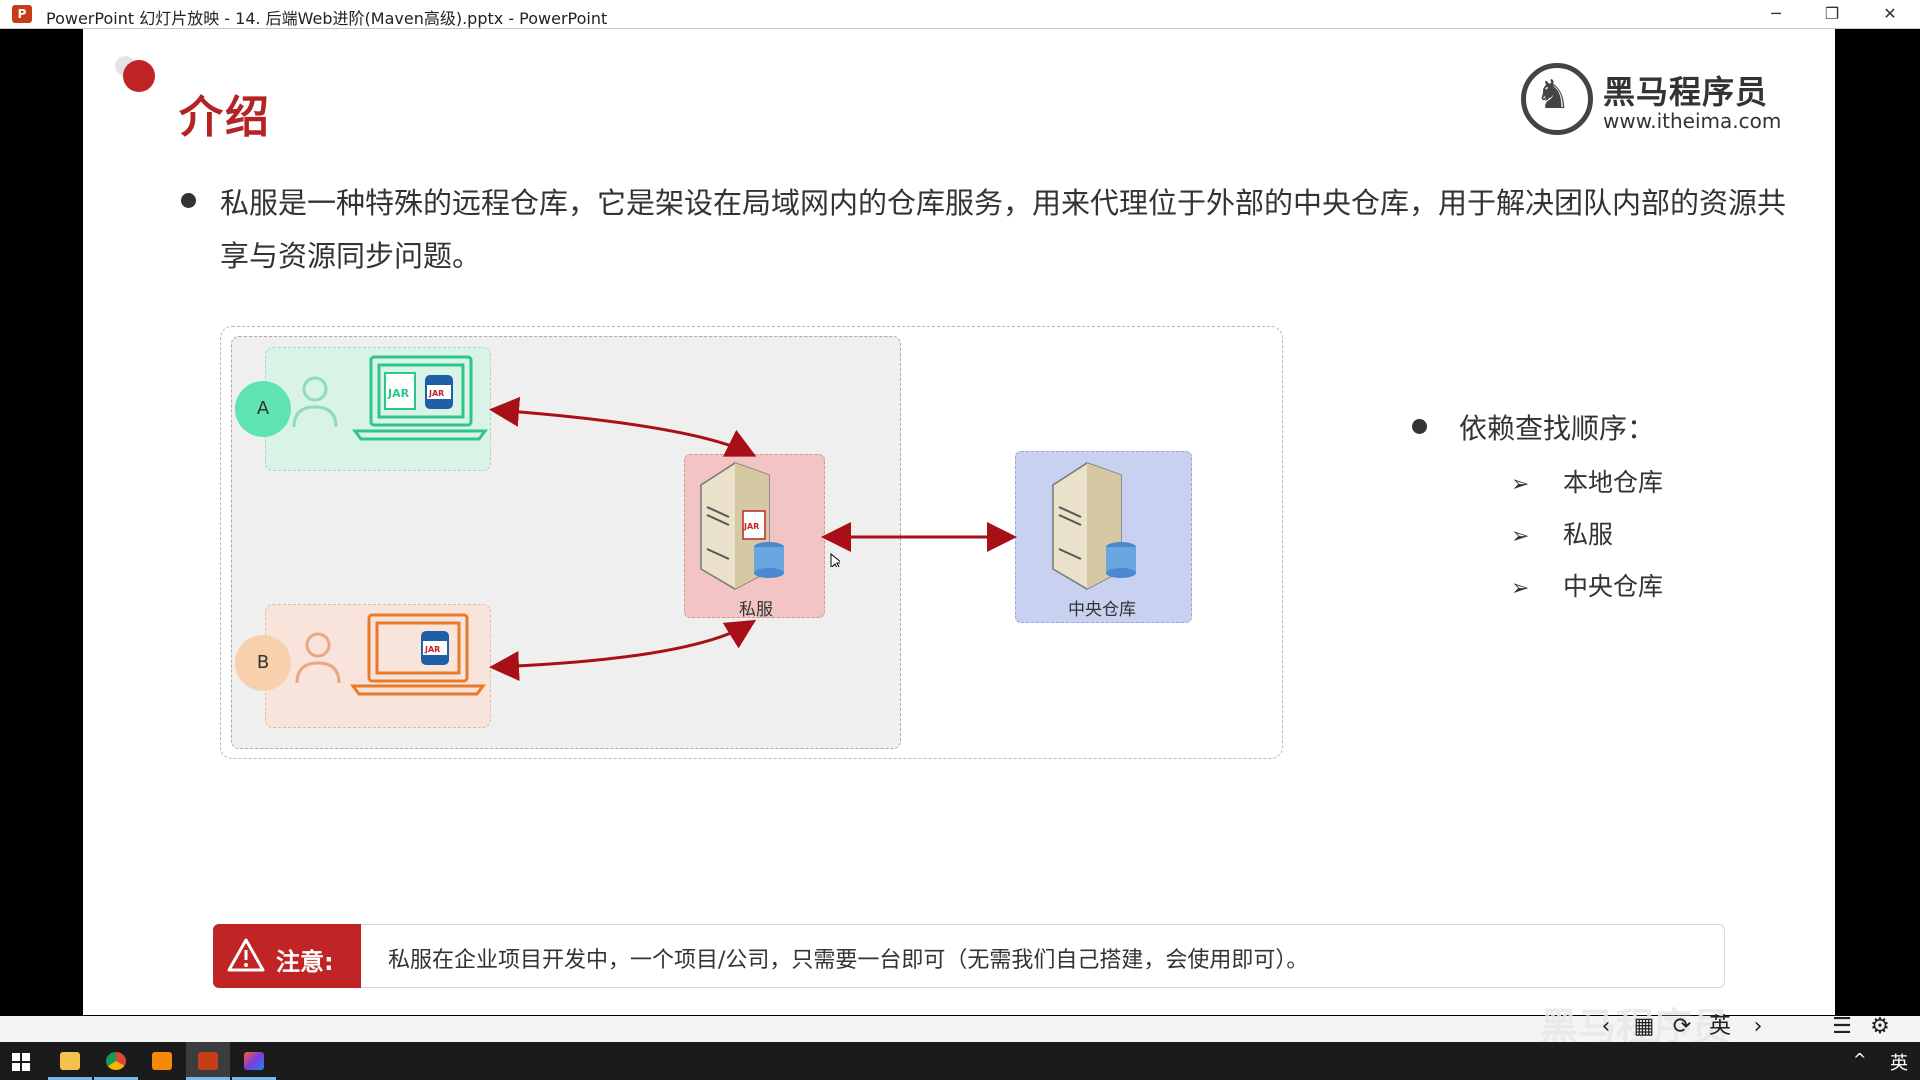 The image size is (1920, 1080). Describe the element at coordinates (623, 650) in the screenshot. I see `arrow-b-private` at that location.